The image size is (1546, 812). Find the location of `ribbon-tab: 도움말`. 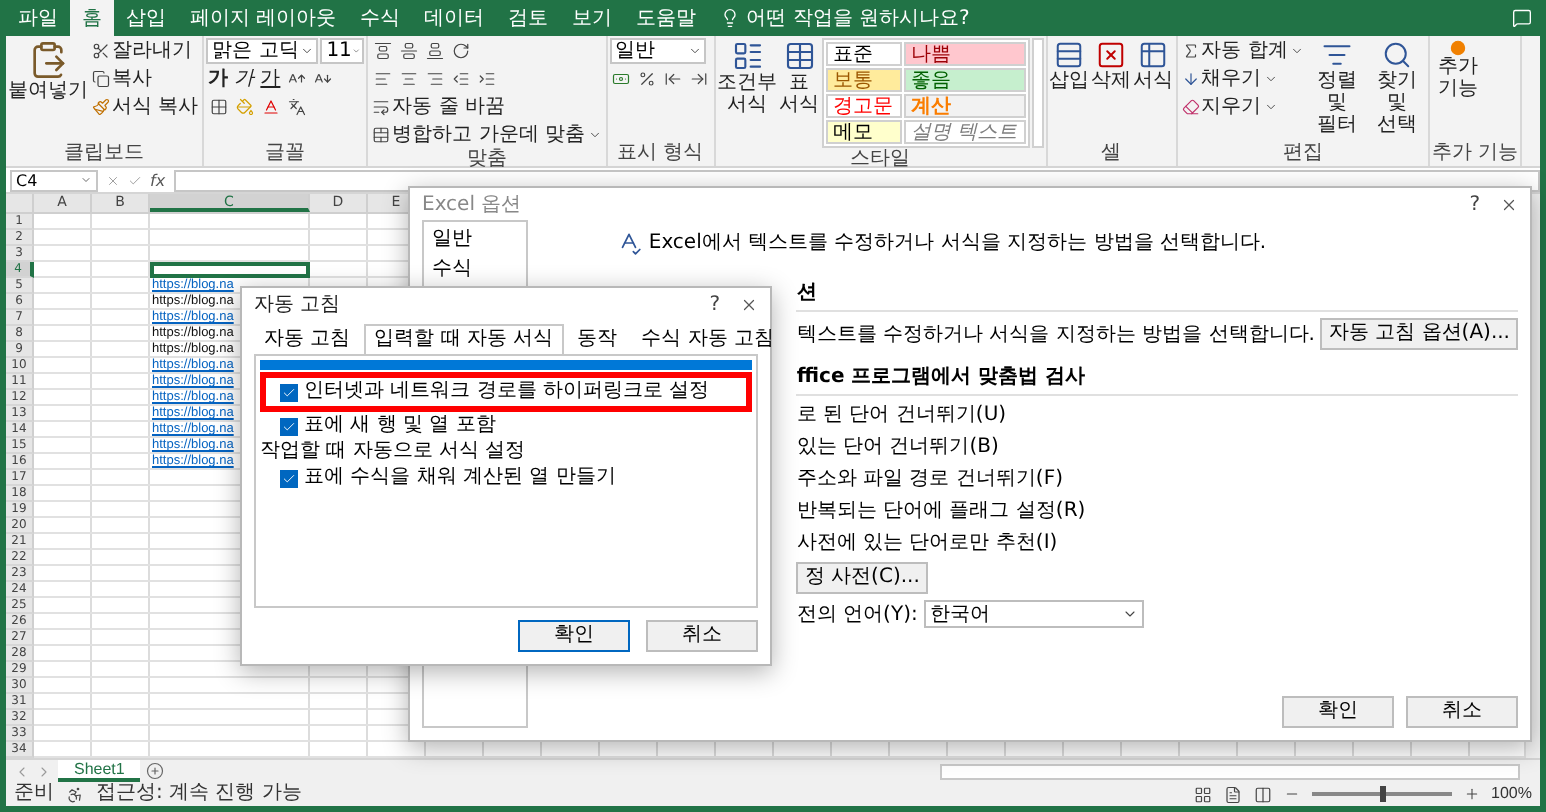

ribbon-tab: 도움말 is located at coordinates (666, 18).